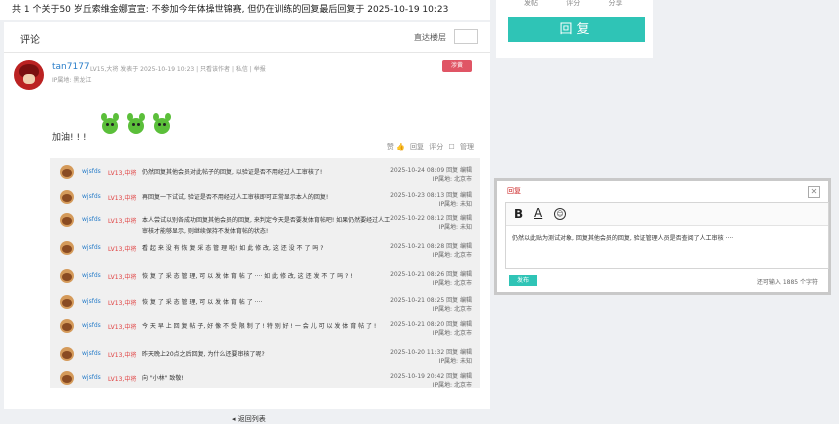 The height and width of the screenshot is (424, 839). Describe the element at coordinates (71, 67) in the screenshot. I see `author-name: tan7177` at that location.